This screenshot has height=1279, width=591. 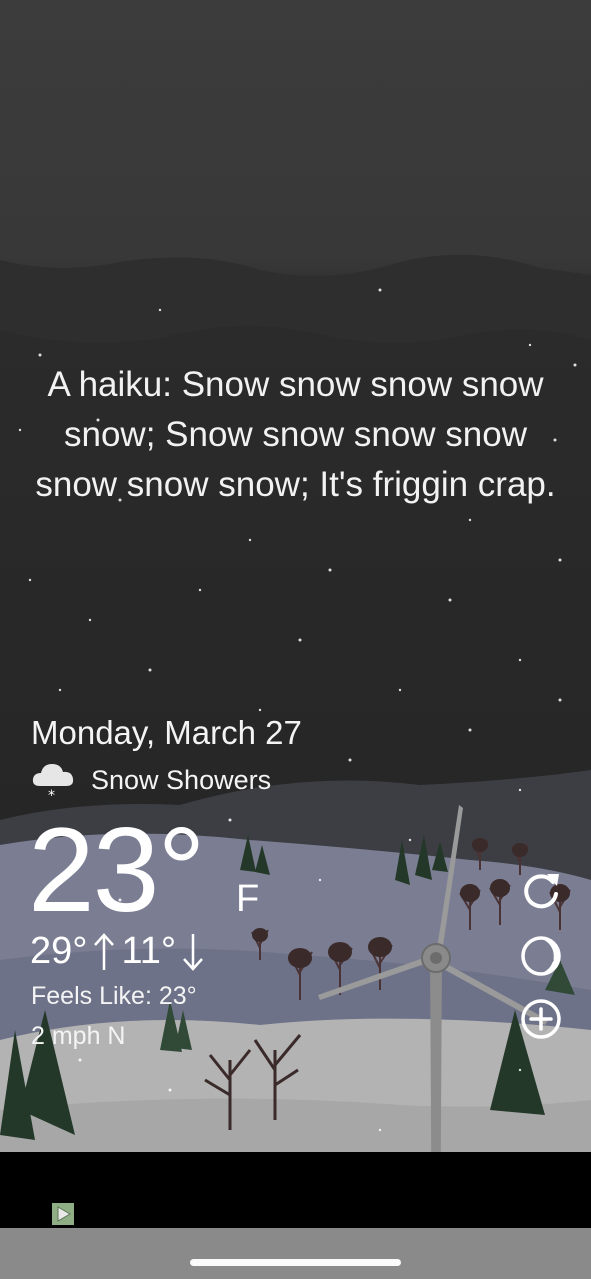 I want to click on feels-like: Feels Like: 23°, so click(x=114, y=996).